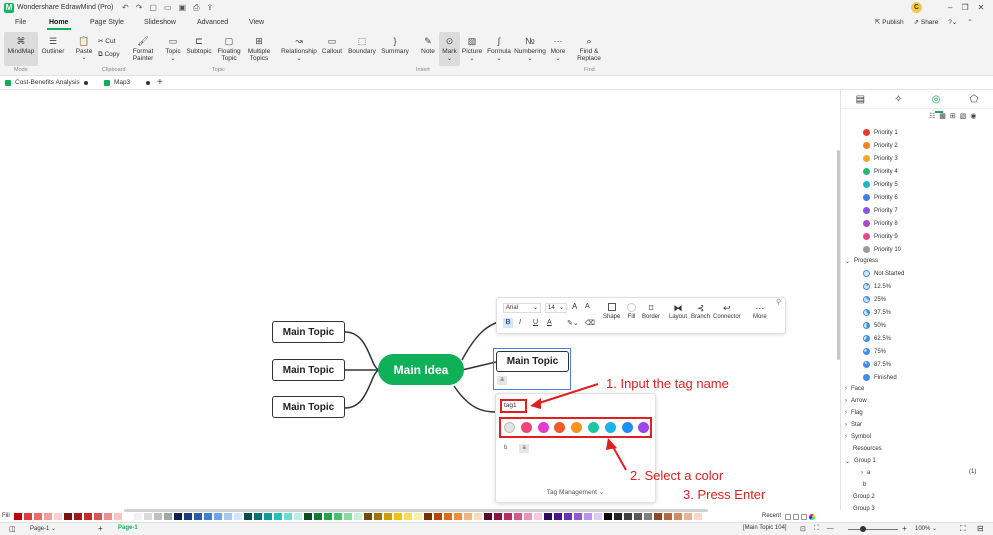 The width and height of the screenshot is (993, 535). I want to click on progress-item: 37.5%, so click(883, 312).